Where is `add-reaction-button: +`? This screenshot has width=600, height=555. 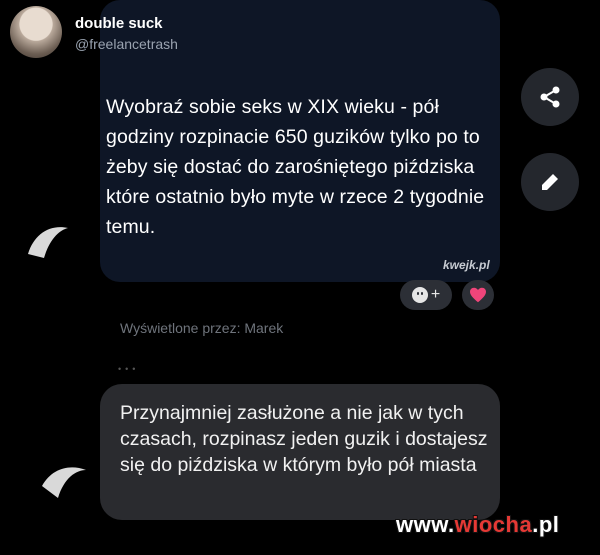
add-reaction-button: + is located at coordinates (426, 295).